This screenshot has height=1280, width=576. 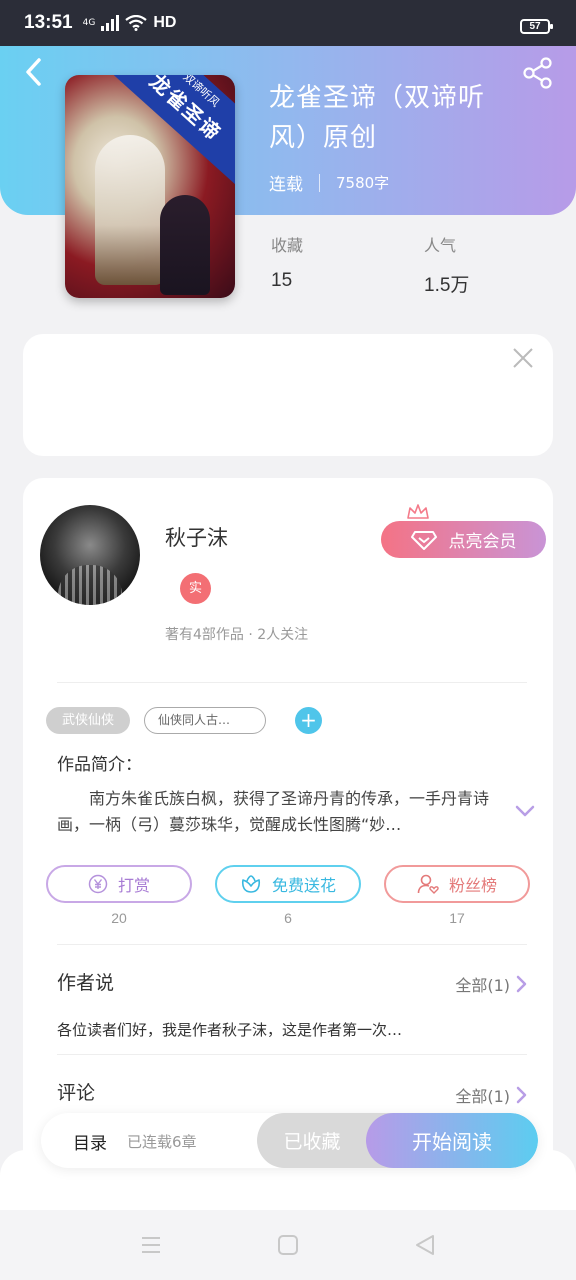 I want to click on status-bar: 13:51 4G HD 57, so click(x=288, y=23).